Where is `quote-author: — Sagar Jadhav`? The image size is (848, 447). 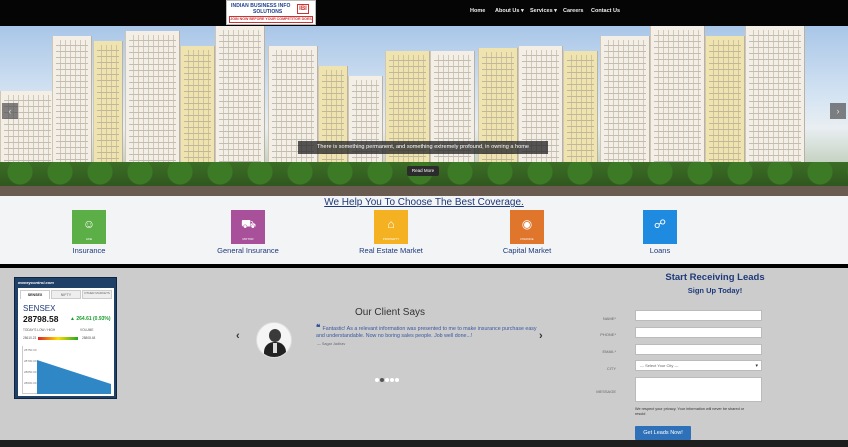 quote-author: — Sagar Jadhav is located at coordinates (331, 344).